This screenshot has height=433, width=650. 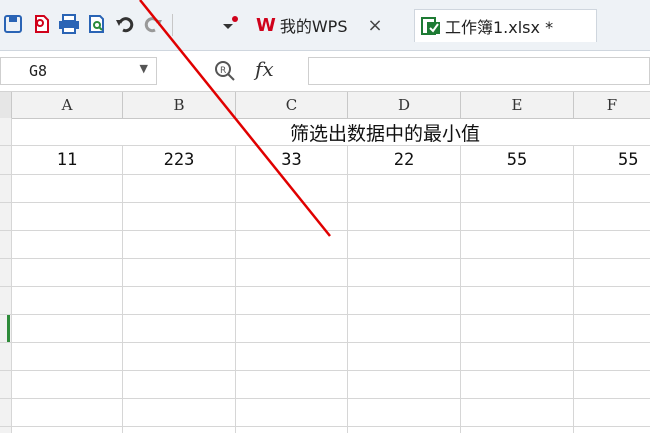 I want to click on column-header-bar: A B C D E F, so click(x=325, y=105).